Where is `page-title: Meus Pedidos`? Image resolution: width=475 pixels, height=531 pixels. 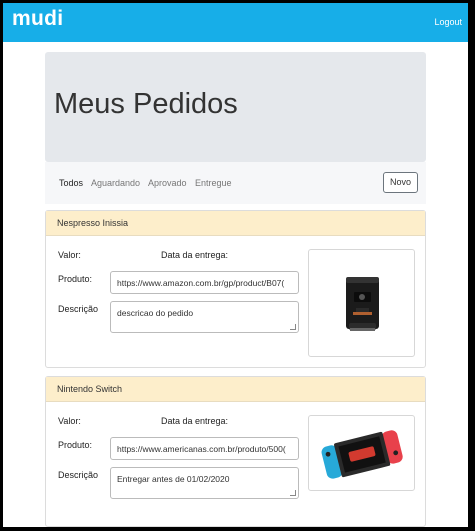
page-title: Meus Pedidos is located at coordinates (146, 104).